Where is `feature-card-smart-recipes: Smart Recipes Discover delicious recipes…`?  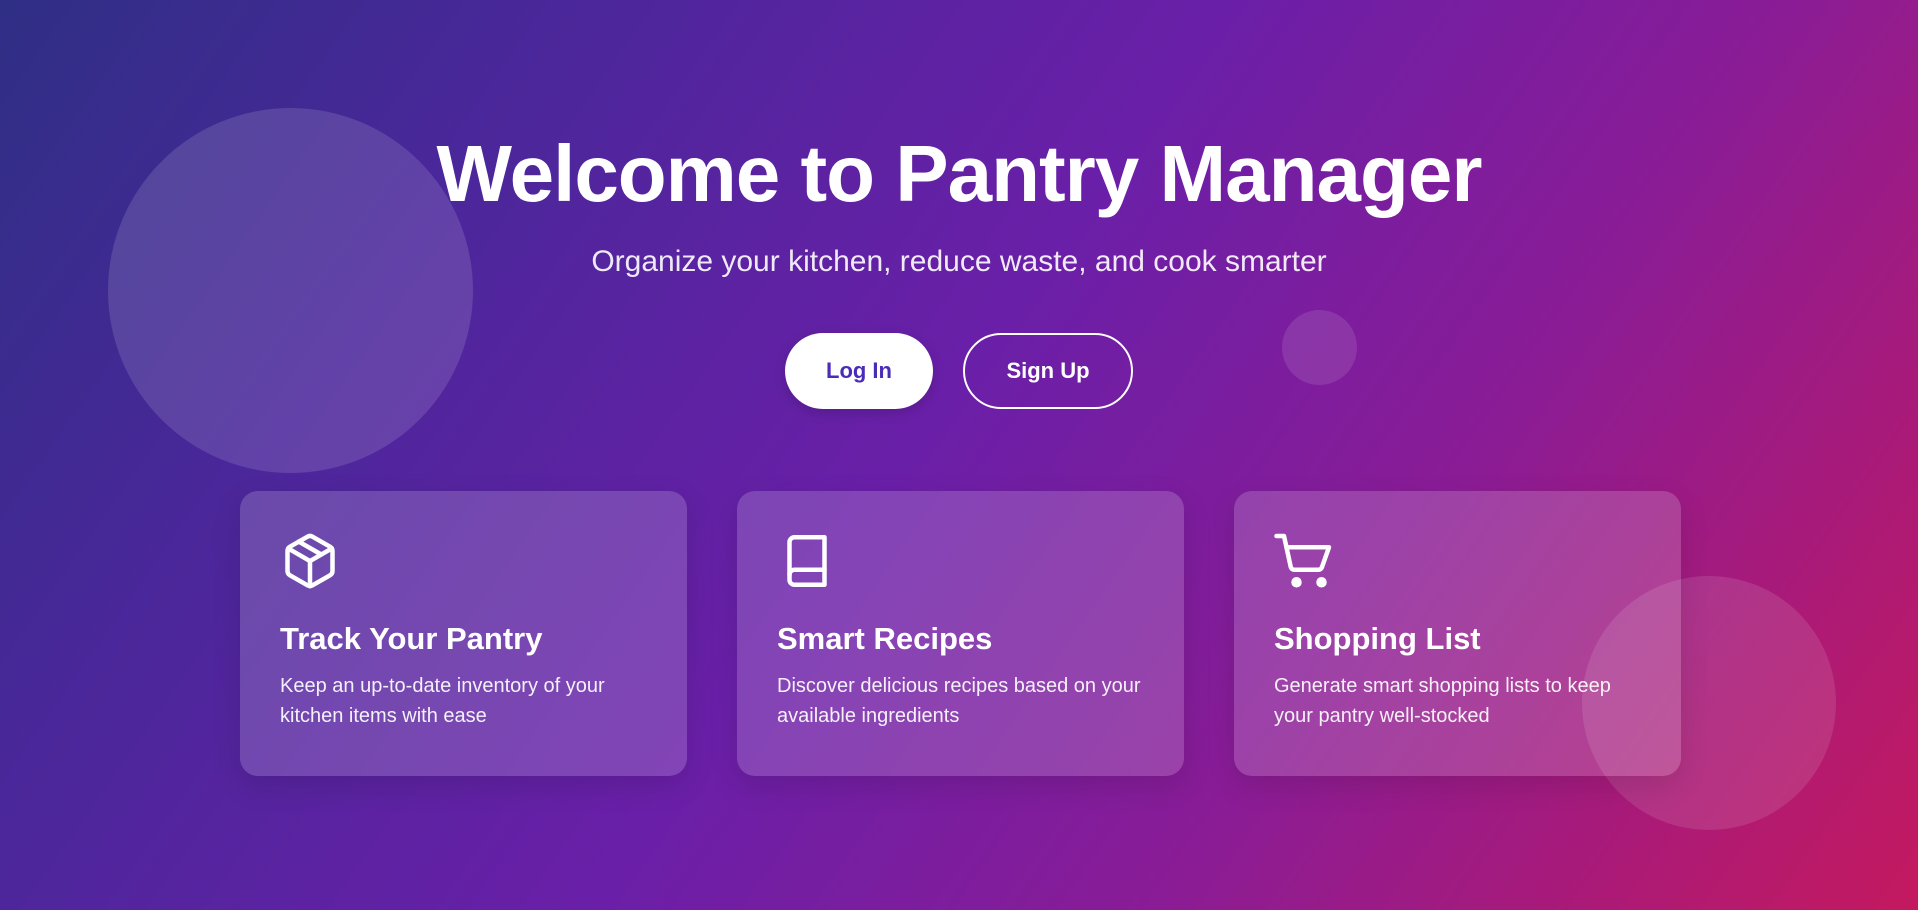
feature-card-smart-recipes: Smart Recipes Discover delicious recipes… is located at coordinates (960, 633).